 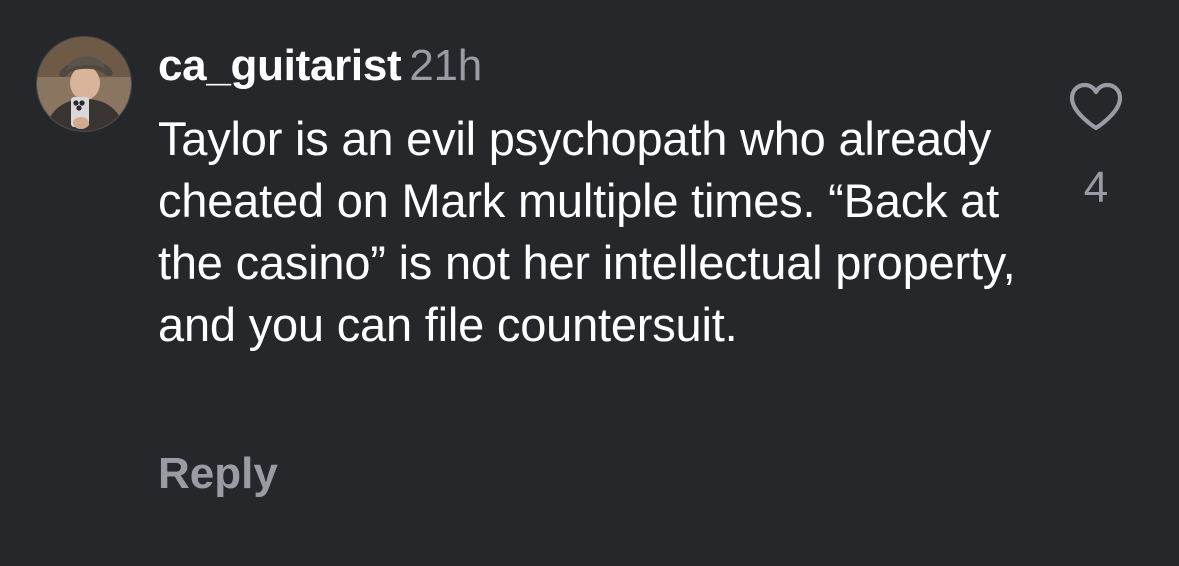 I want to click on like-count: 4, so click(x=1096, y=187).